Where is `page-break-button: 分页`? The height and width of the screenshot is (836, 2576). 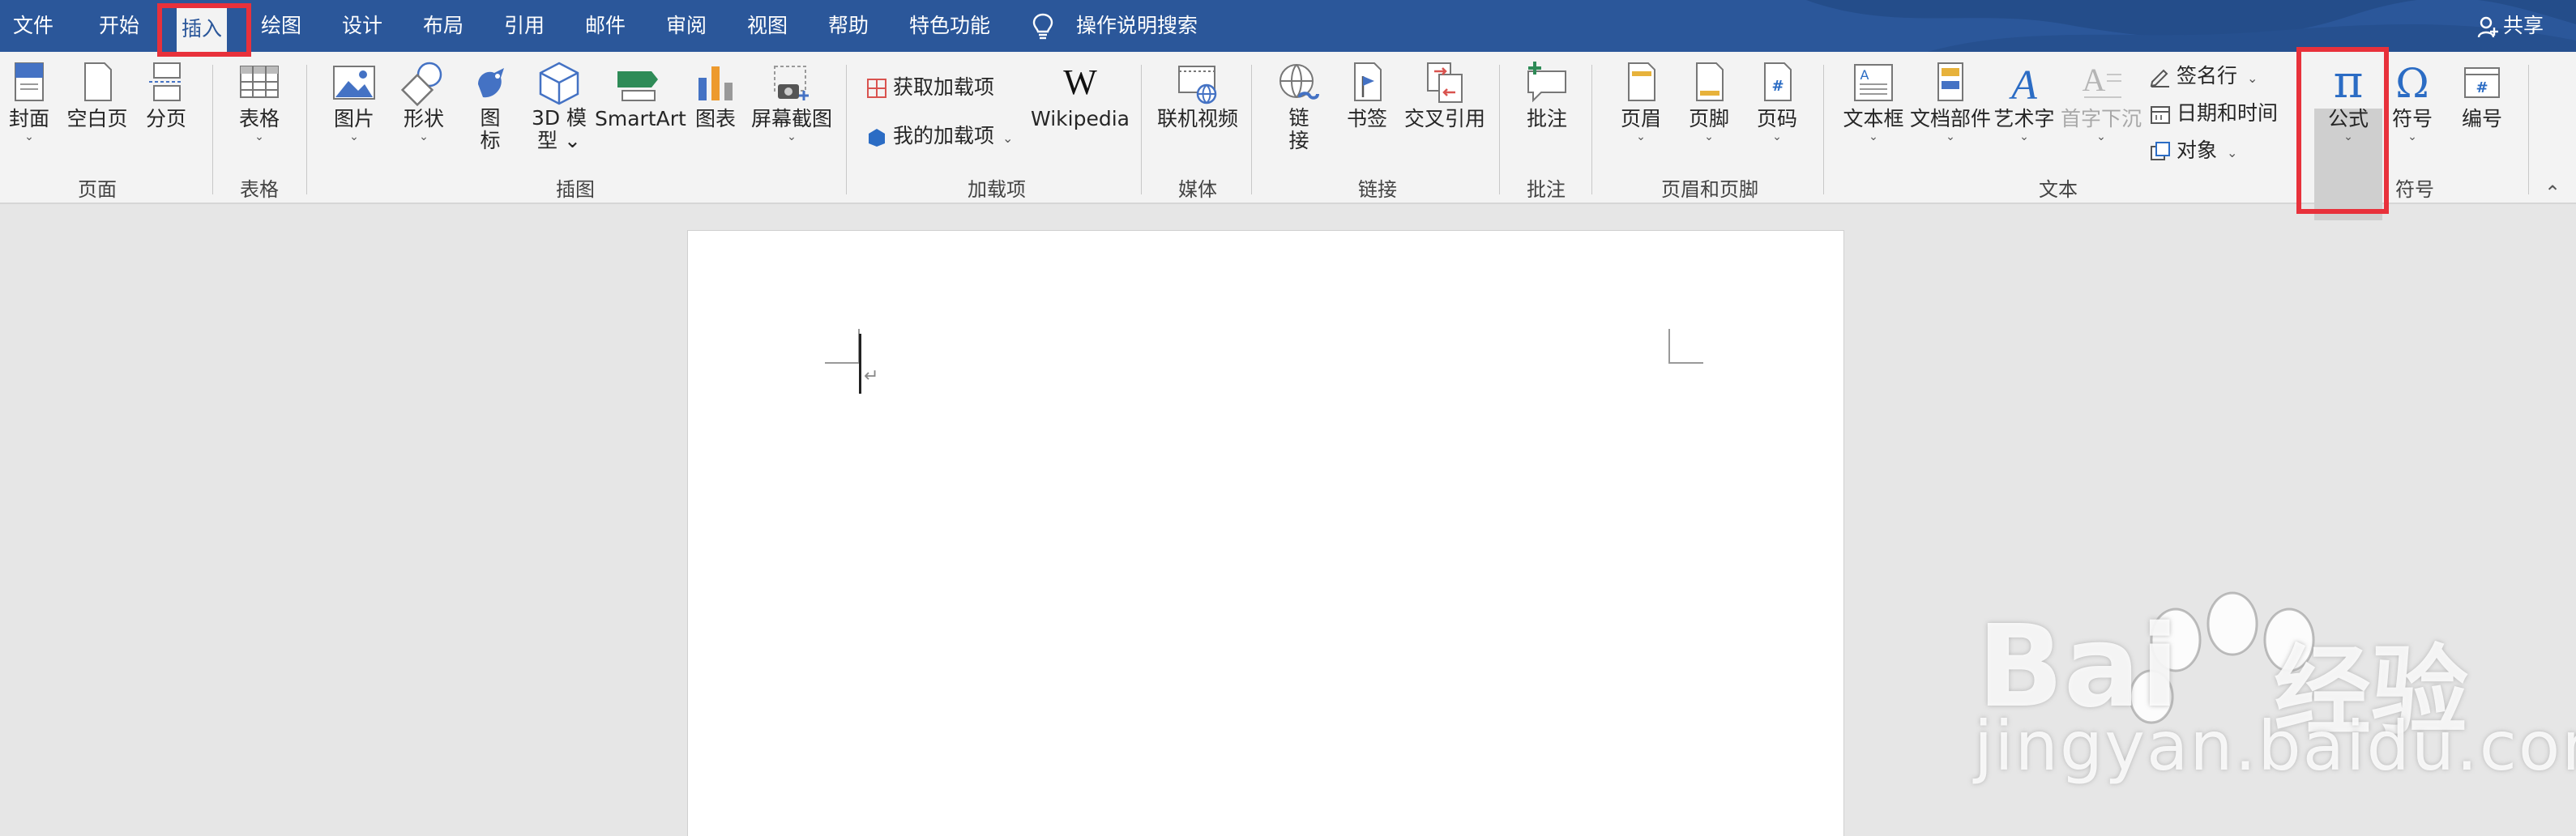 page-break-button: 分页 is located at coordinates (166, 95).